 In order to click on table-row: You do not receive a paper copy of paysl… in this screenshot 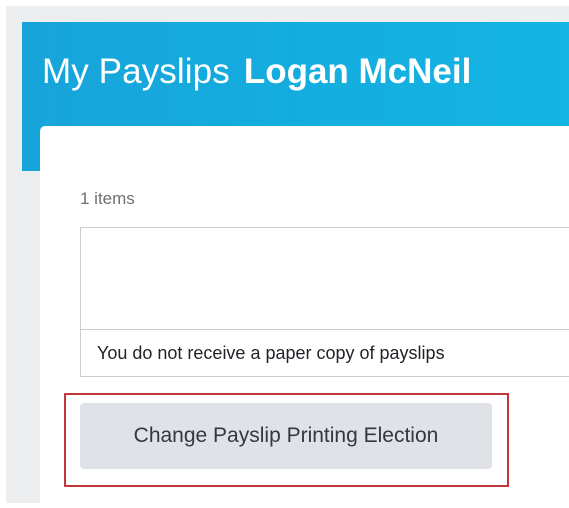, I will do `click(325, 353)`.